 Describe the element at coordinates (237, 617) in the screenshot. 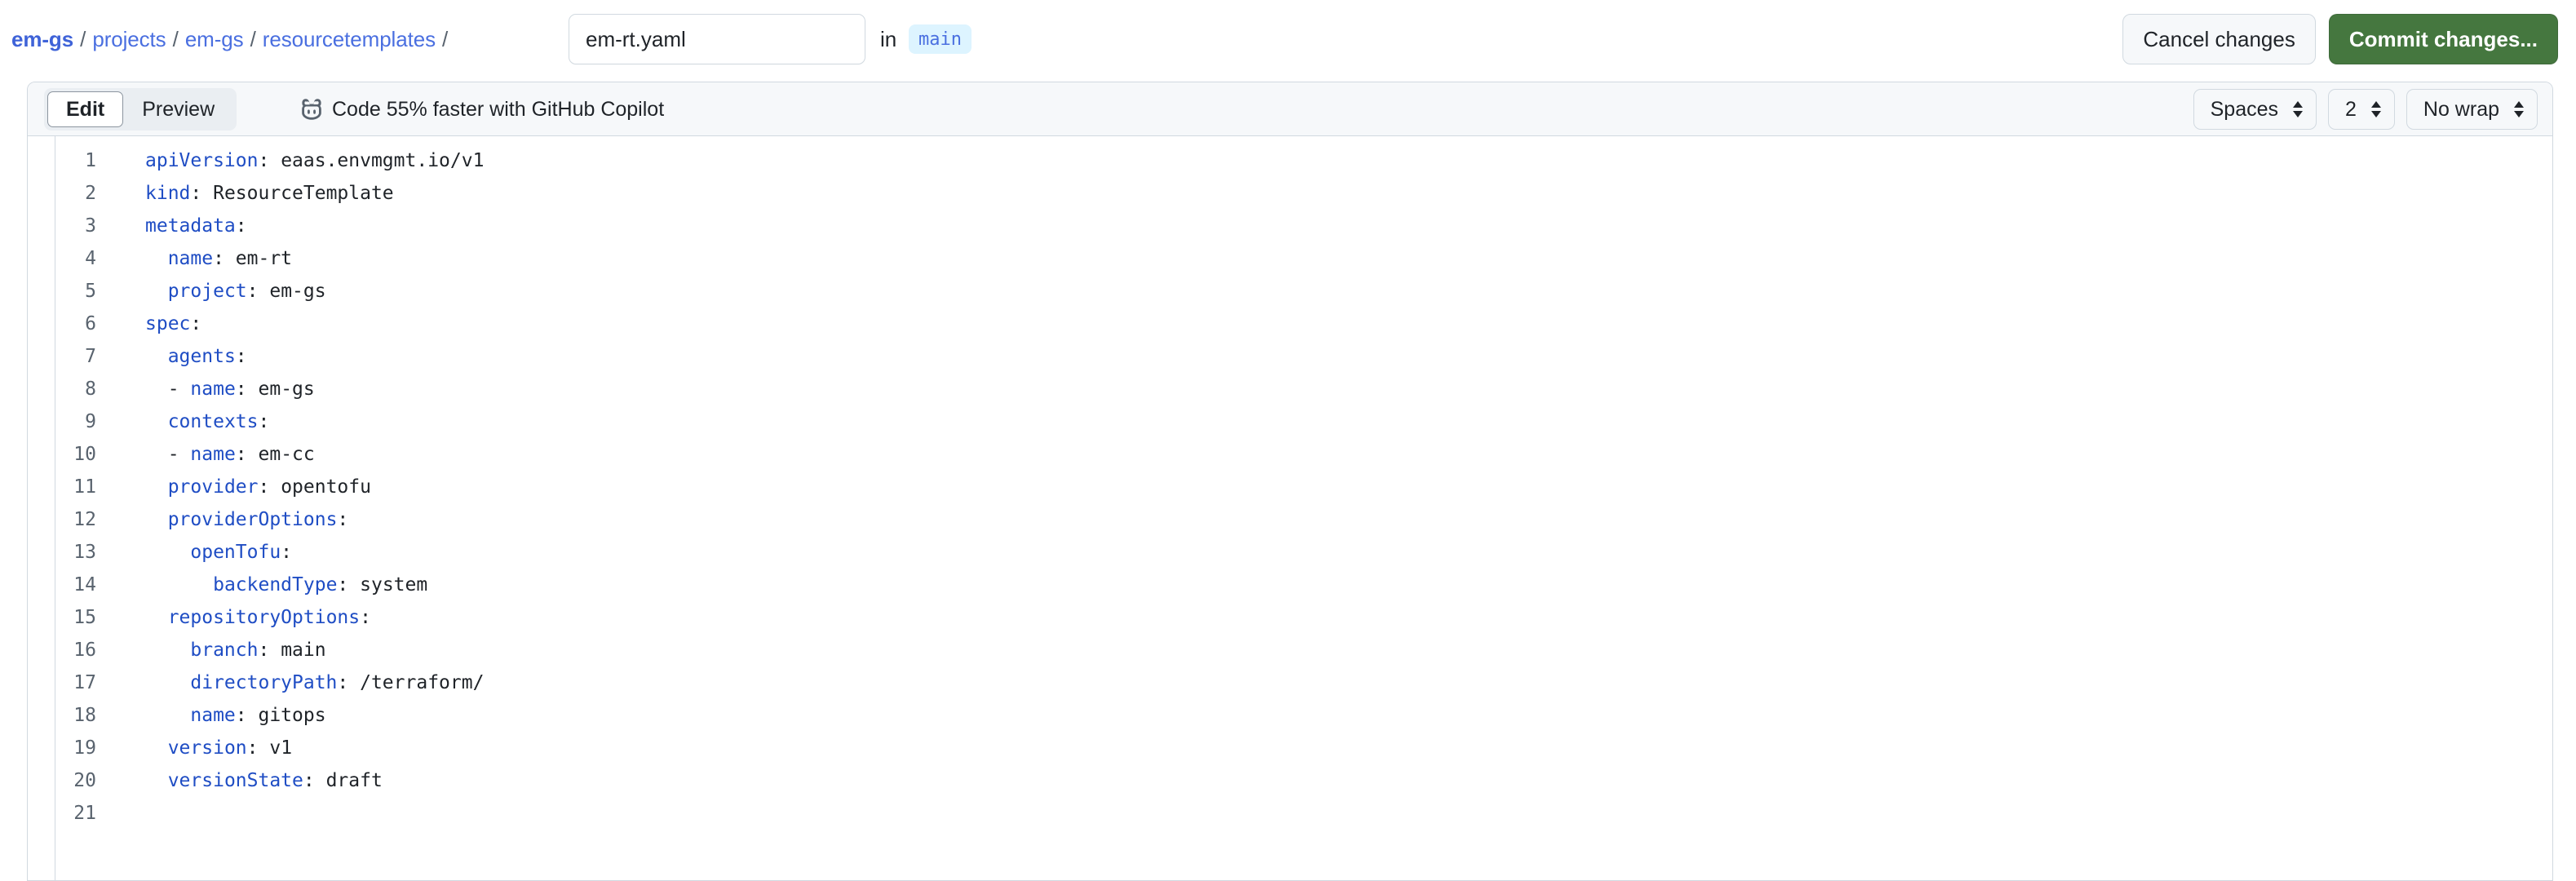

I see `line-content: repositoryOptions:` at that location.